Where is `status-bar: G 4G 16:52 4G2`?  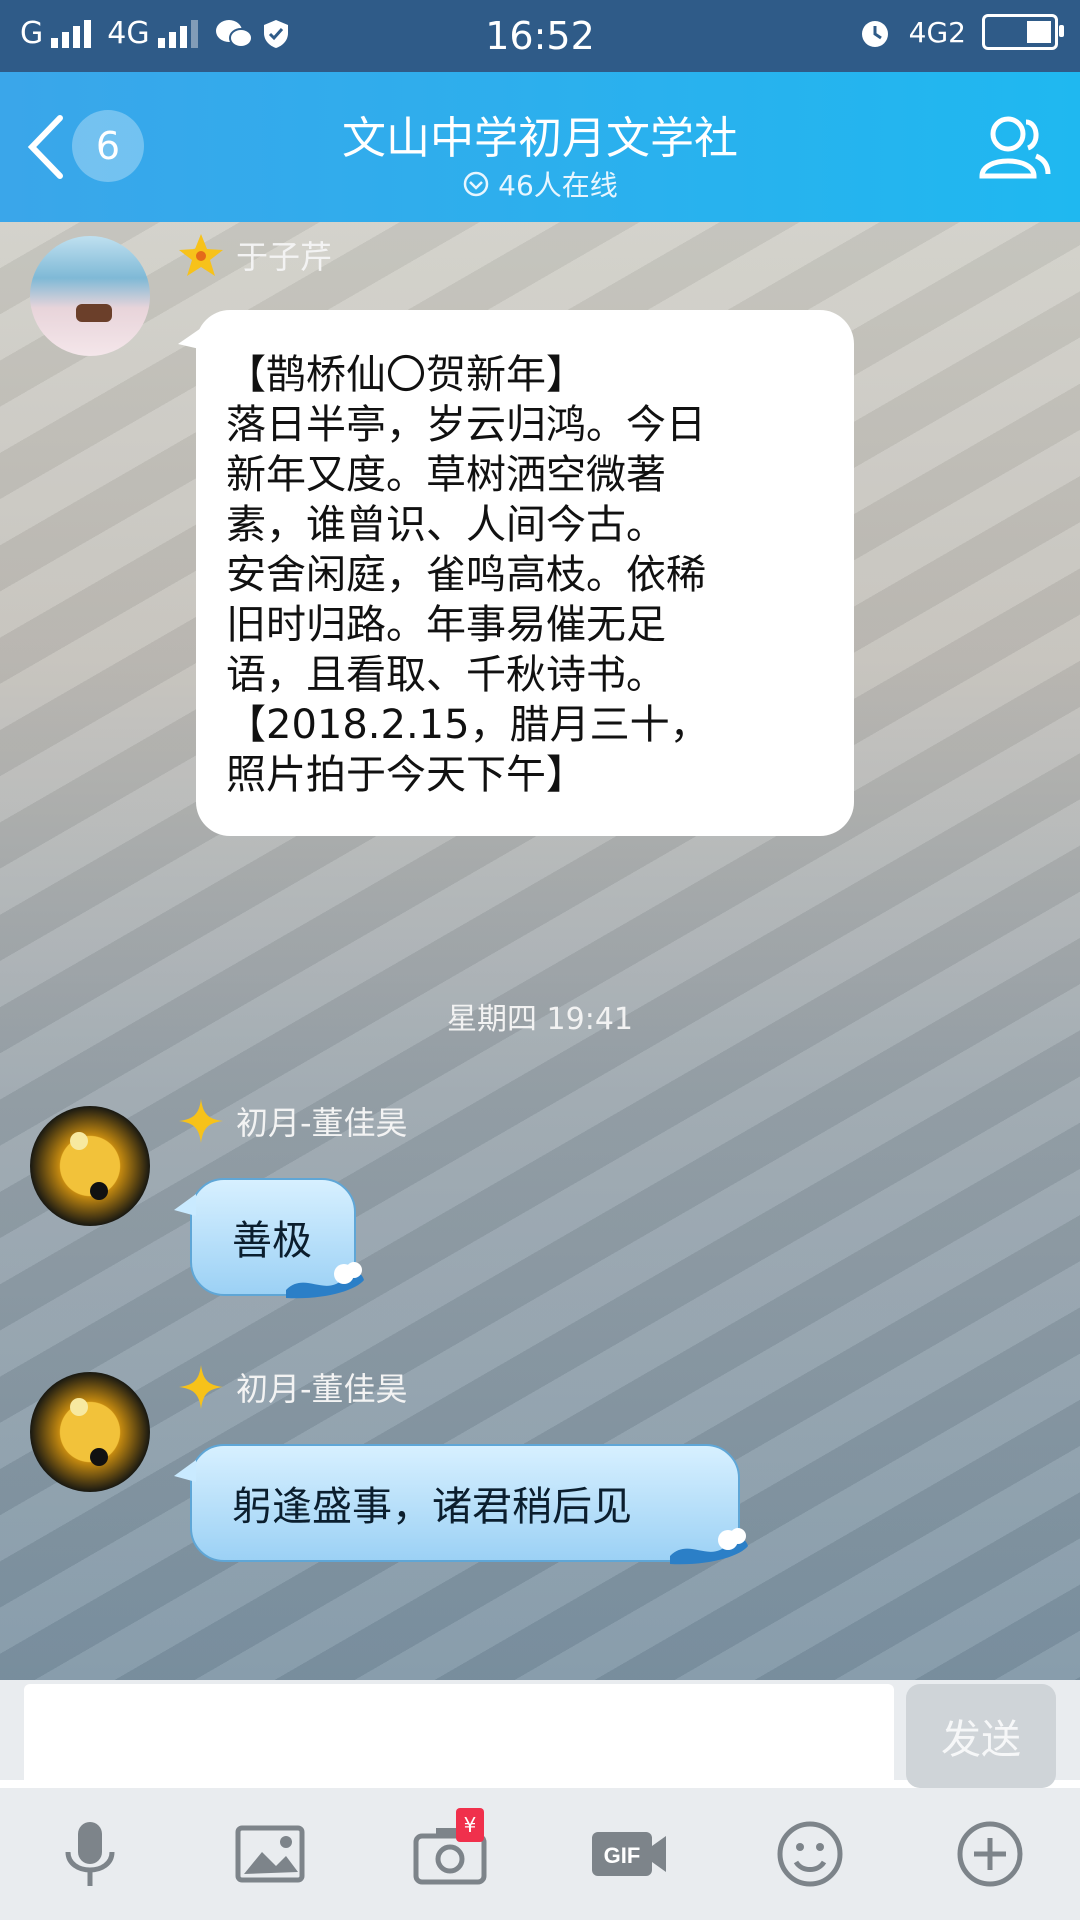
status-bar: G 4G 16:52 4G2 is located at coordinates (540, 36).